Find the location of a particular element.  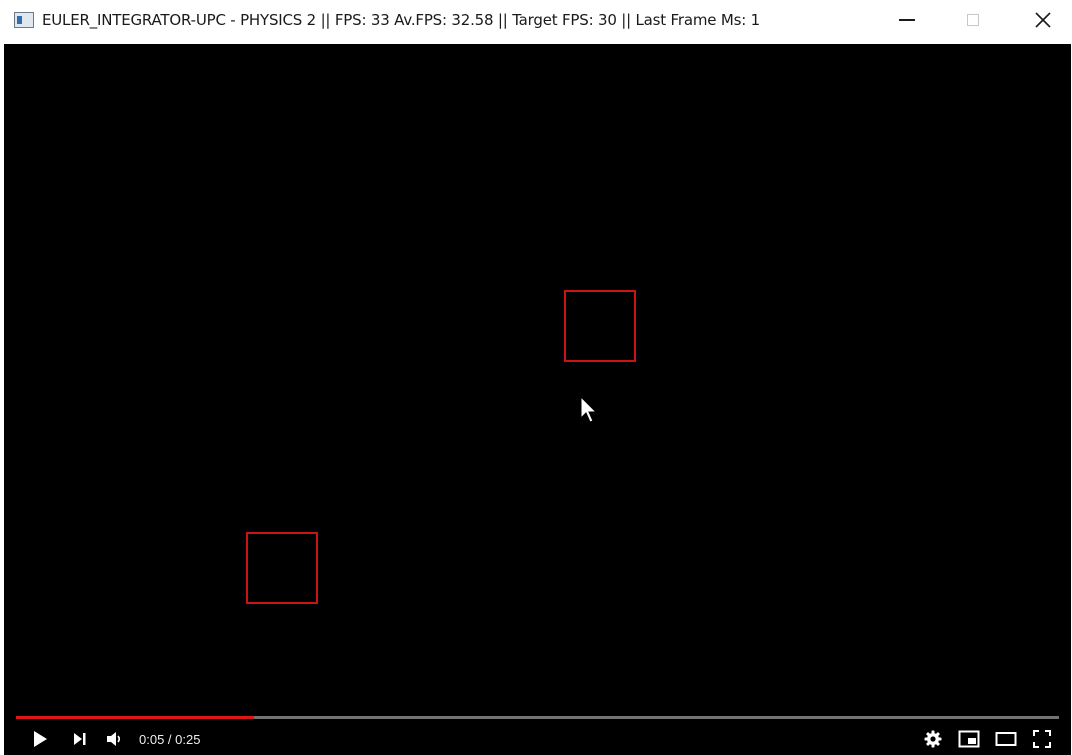

maximize-icon is located at coordinates (973, 20).